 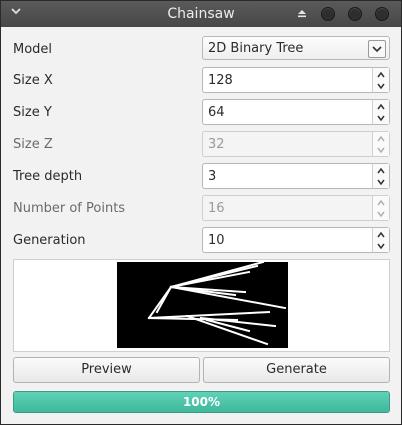 What do you see at coordinates (355, 14) in the screenshot?
I see `maximize-button` at bounding box center [355, 14].